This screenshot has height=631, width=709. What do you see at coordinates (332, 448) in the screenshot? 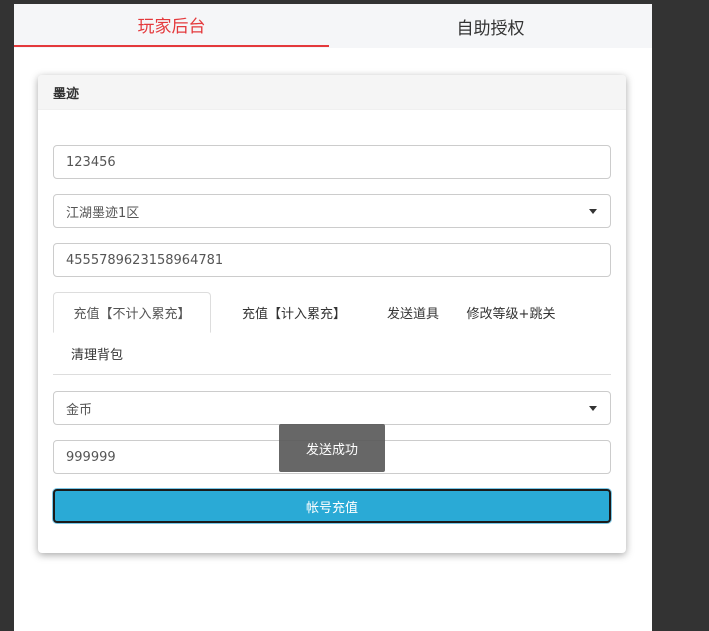
I see `toast-message: 发送成功` at bounding box center [332, 448].